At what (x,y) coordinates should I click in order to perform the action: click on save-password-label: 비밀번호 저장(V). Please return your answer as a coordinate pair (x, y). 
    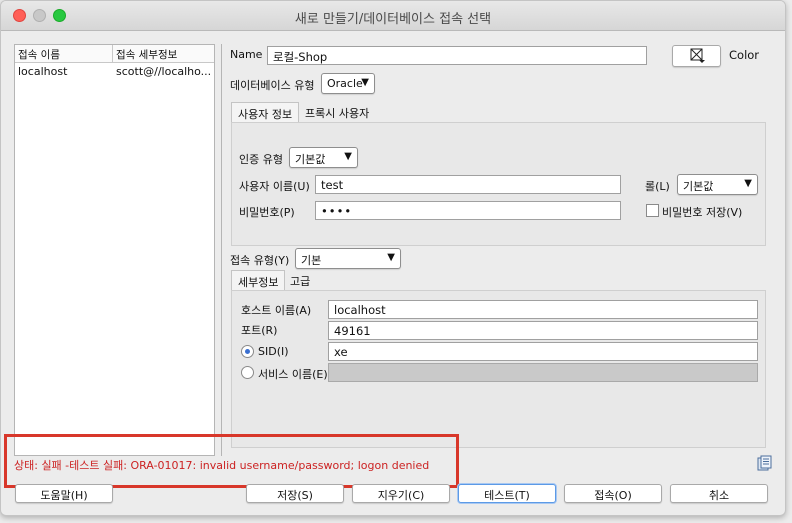
    Looking at the image, I should click on (702, 212).